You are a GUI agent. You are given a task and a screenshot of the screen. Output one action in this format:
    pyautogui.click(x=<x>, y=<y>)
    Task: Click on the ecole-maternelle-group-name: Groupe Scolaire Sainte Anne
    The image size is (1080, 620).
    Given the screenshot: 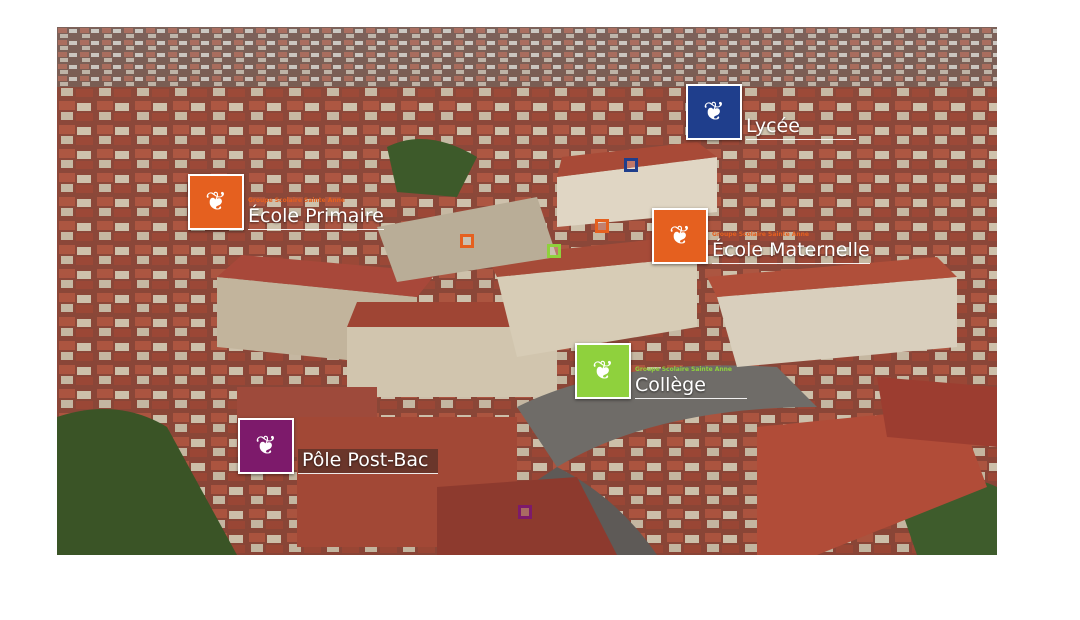 What is the action you would take?
    pyautogui.click(x=760, y=234)
    